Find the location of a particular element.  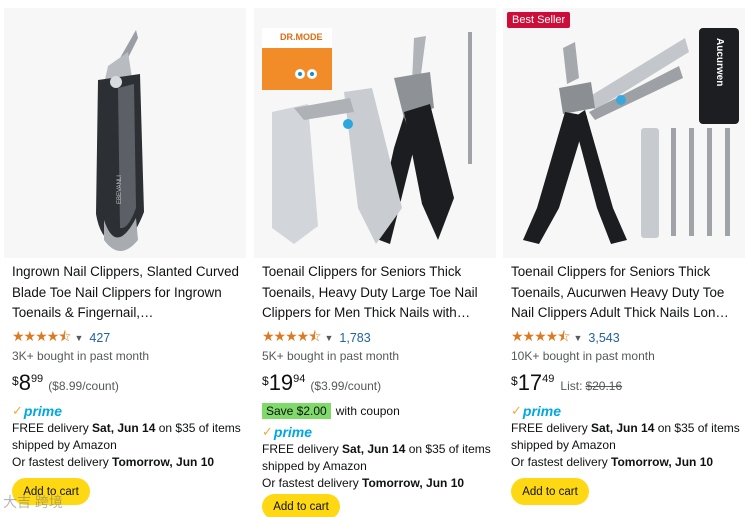

add-to-cart-button-3: Add to cart is located at coordinates (550, 491).